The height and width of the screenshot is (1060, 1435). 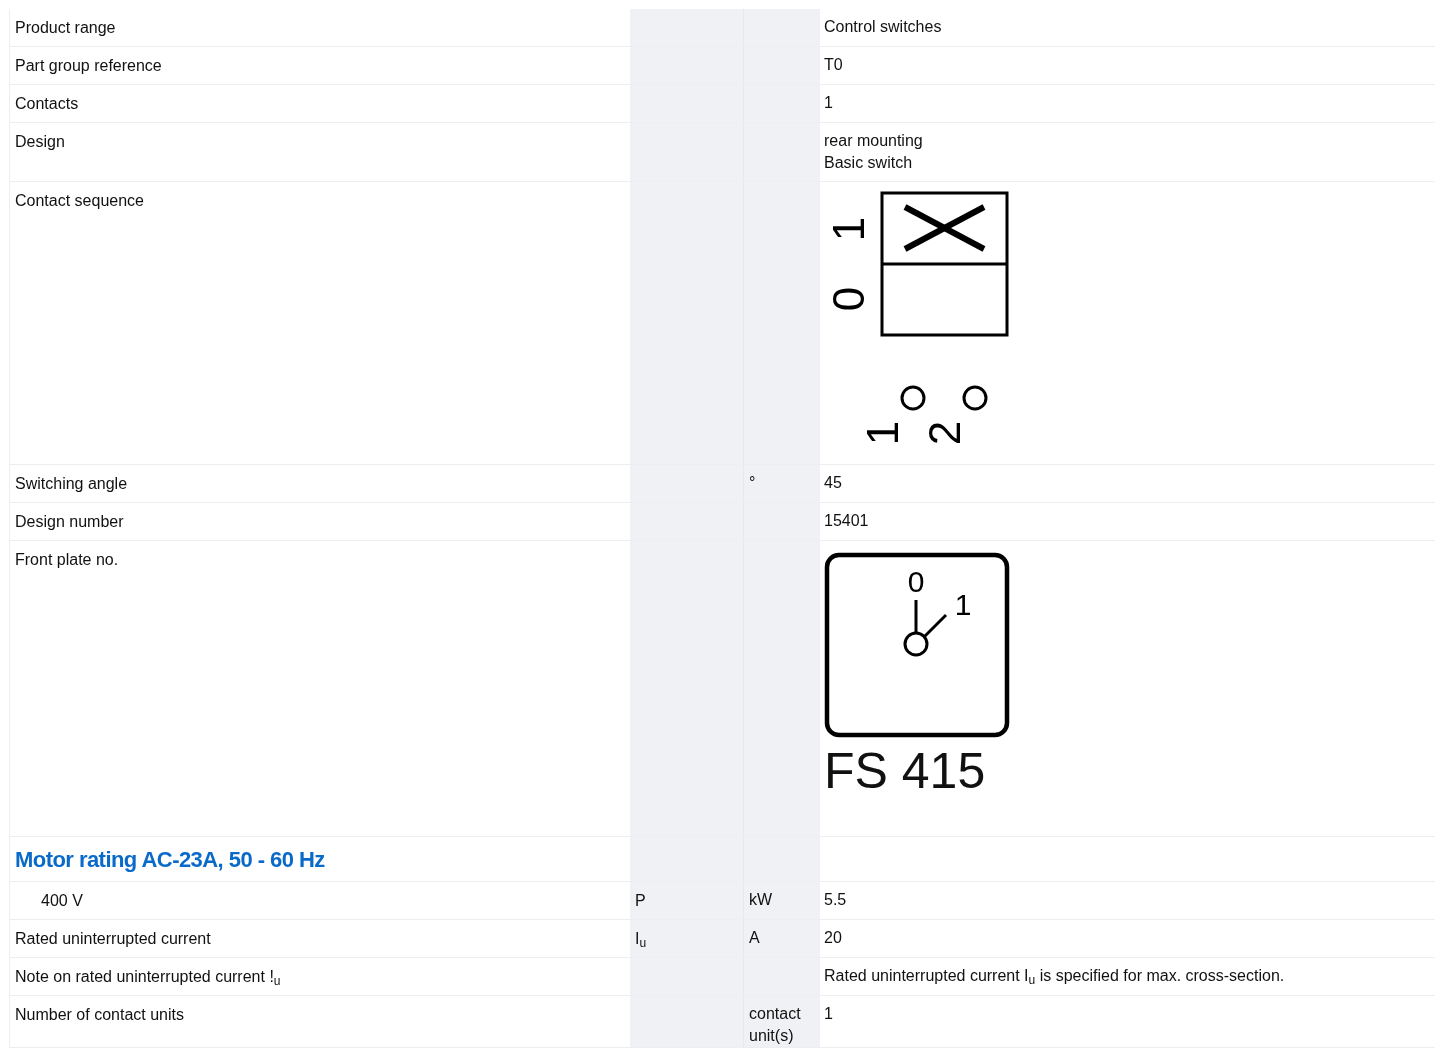 I want to click on property-label: Part group reference, so click(x=88, y=65).